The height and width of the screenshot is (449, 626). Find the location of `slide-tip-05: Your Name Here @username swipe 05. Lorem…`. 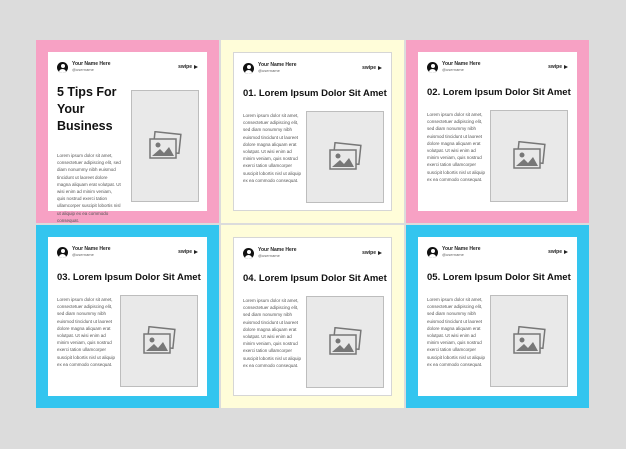

slide-tip-05: Your Name Here @username swipe 05. Lorem… is located at coordinates (497, 316).